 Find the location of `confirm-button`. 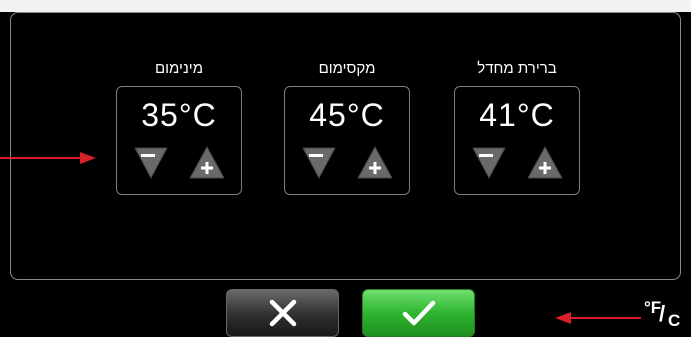

confirm-button is located at coordinates (418, 313).